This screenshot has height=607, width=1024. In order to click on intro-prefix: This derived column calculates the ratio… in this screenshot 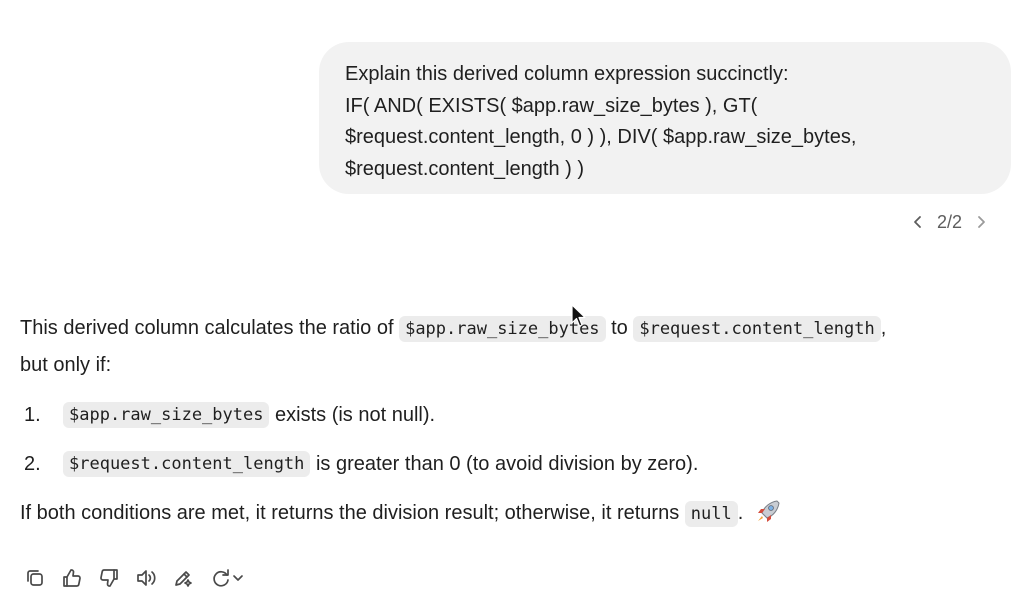, I will do `click(210, 328)`.